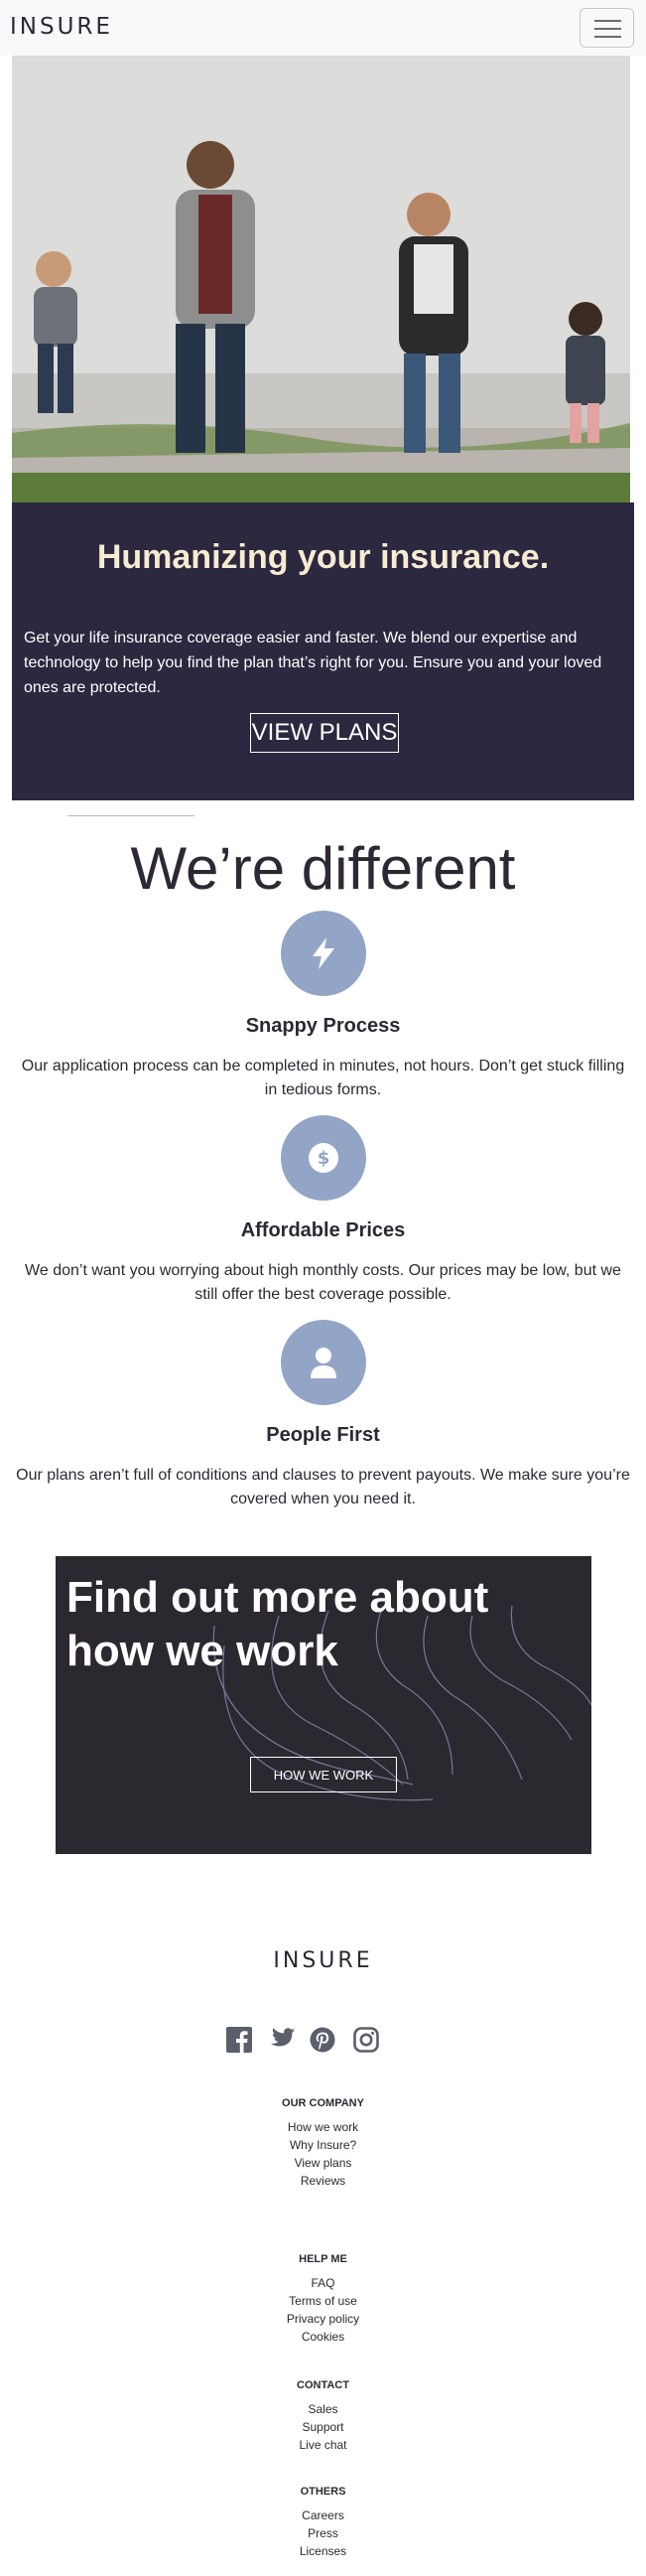  Describe the element at coordinates (324, 2041) in the screenshot. I see `pinterest-icon` at that location.